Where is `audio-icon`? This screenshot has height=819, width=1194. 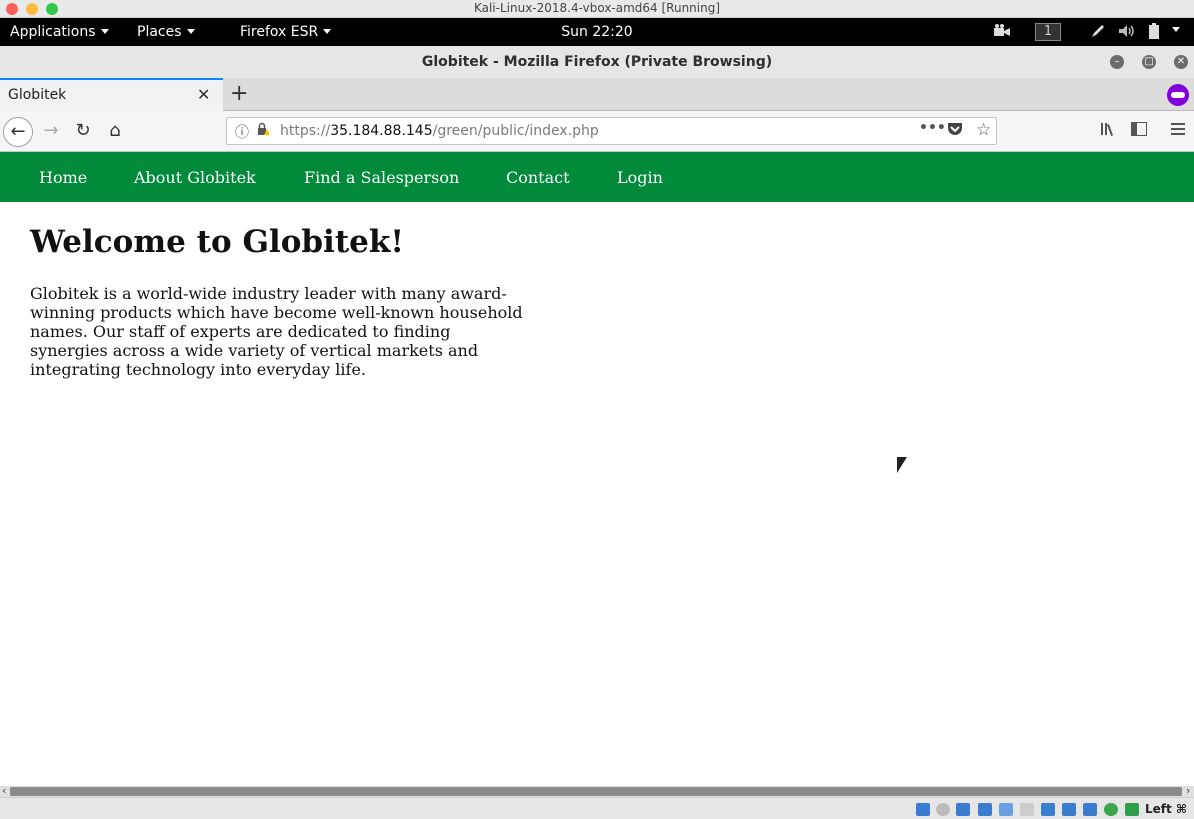
audio-icon is located at coordinates (963, 809).